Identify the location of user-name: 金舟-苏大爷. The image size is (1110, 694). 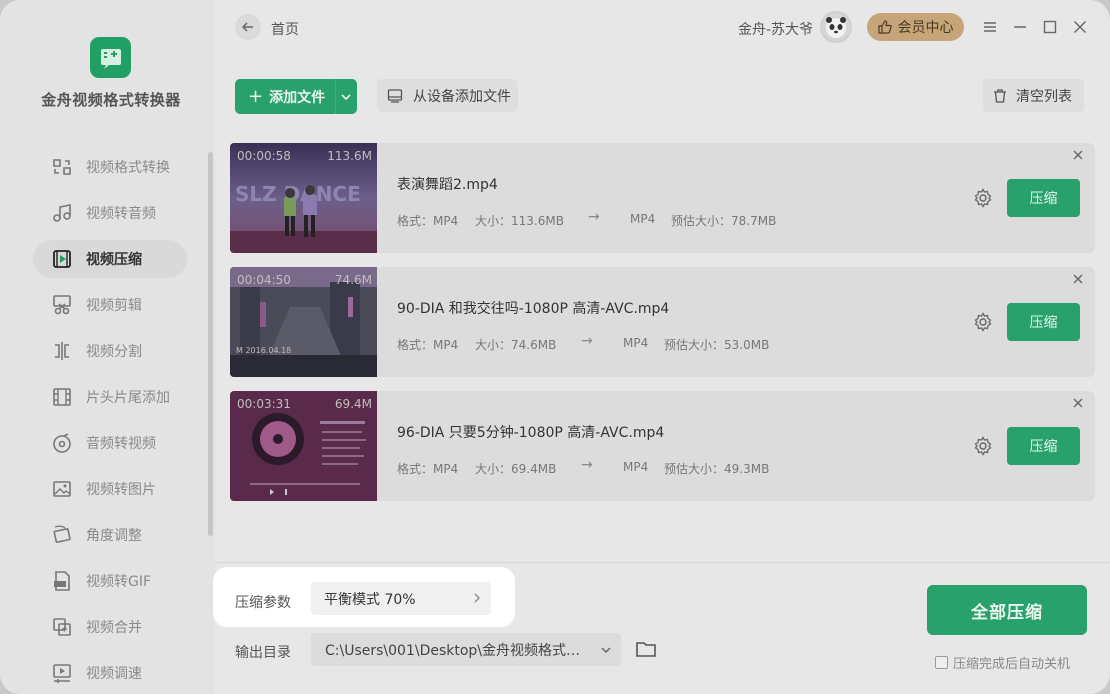
(775, 29).